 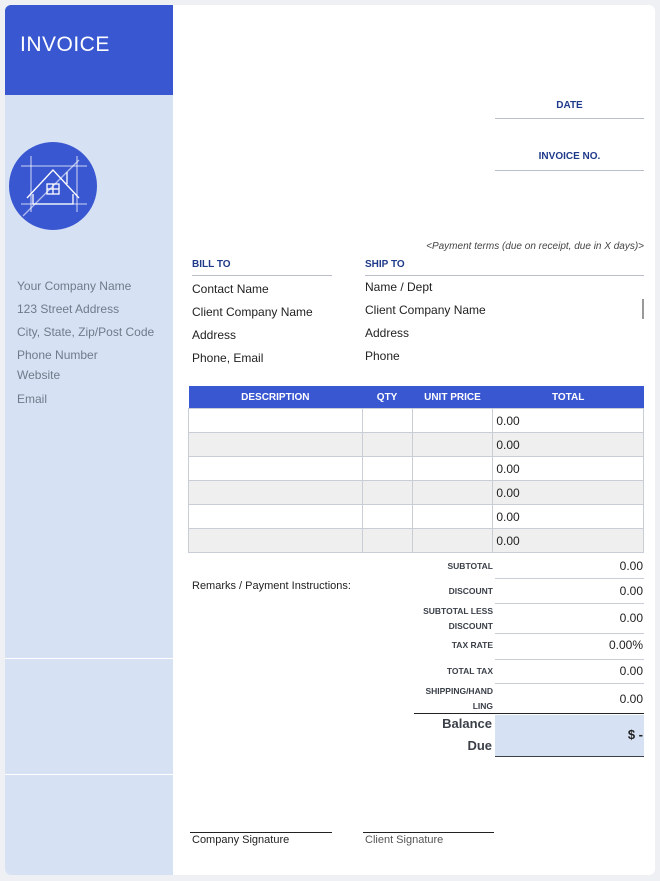 I want to click on remarks-label: Remarks / Payment Instructions:, so click(x=271, y=586).